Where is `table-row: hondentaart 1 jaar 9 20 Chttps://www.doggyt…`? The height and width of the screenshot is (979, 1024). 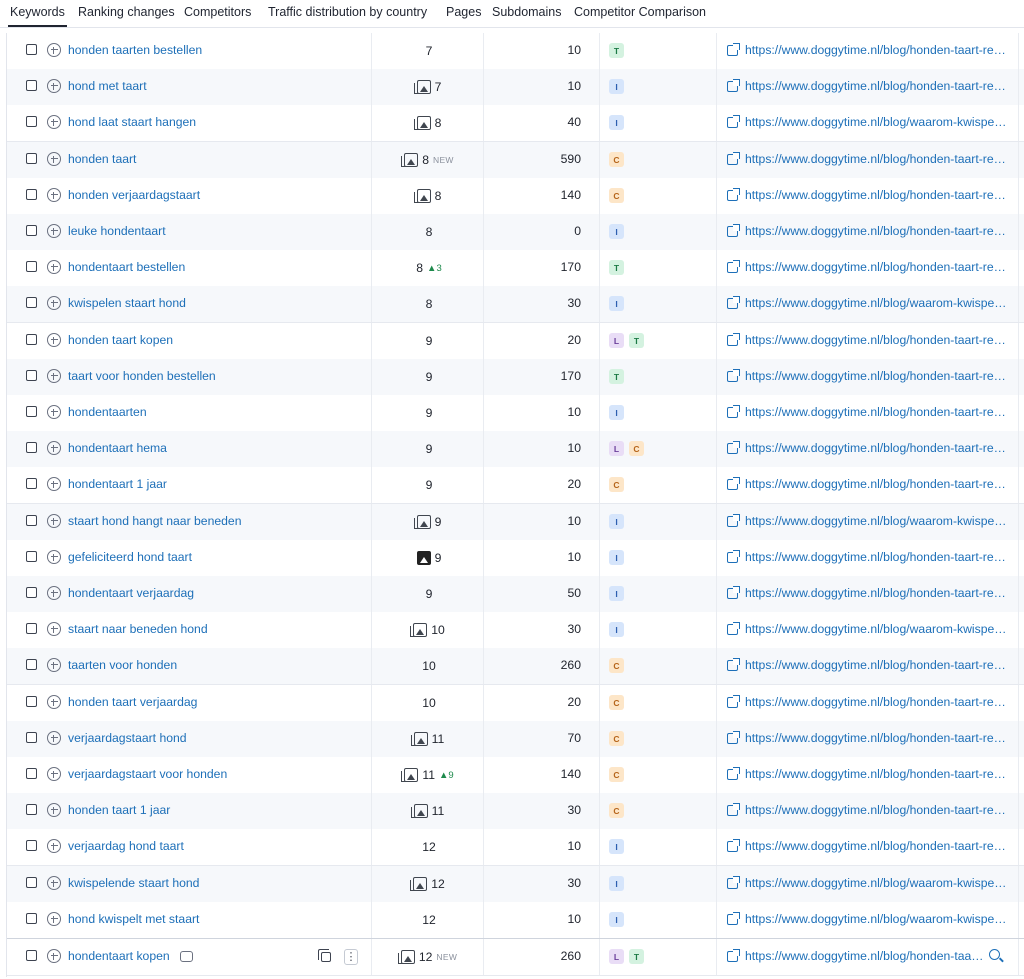 table-row: hondentaart 1 jaar 9 20 Chttps://www.doggyt… is located at coordinates (515, 485).